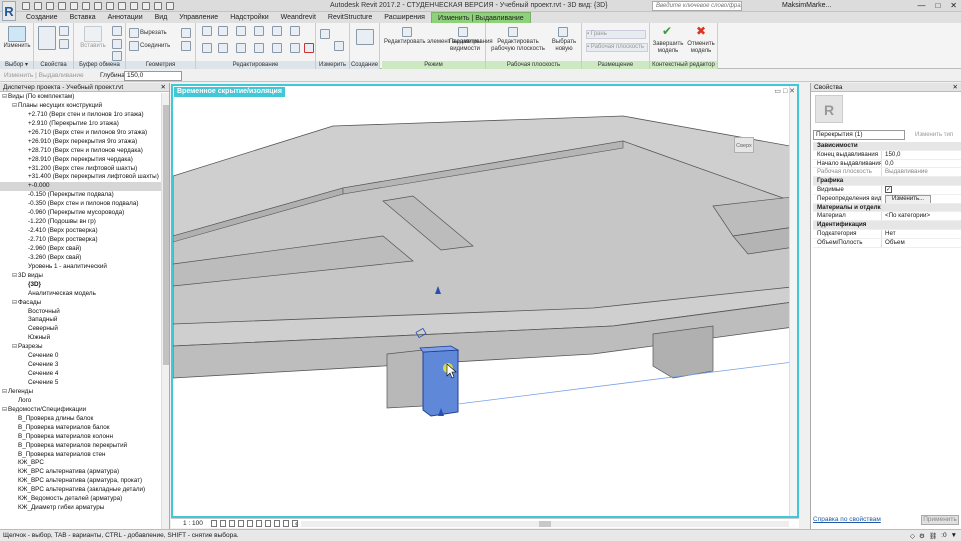  What do you see at coordinates (943, 536) in the screenshot?
I see `filter-count: :0` at bounding box center [943, 536].